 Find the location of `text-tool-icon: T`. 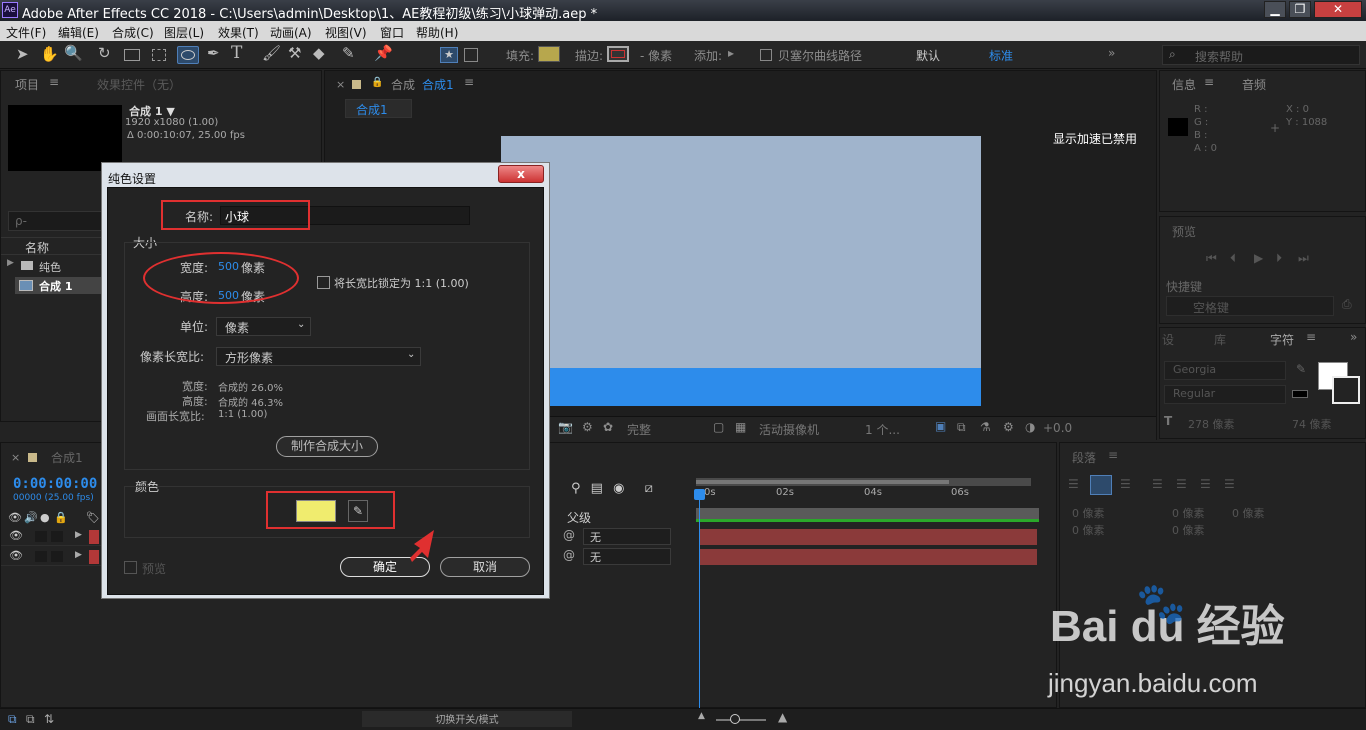

text-tool-icon: T is located at coordinates (236, 53).